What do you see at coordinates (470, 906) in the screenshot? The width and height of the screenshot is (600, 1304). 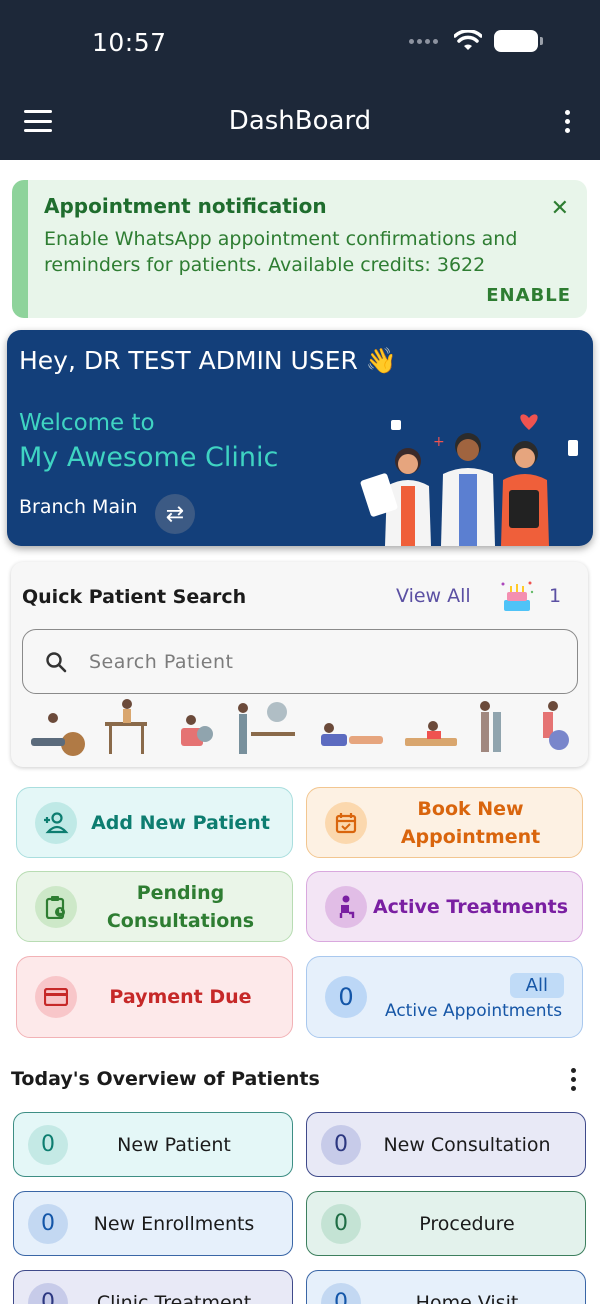 I see `active-treatments-label: Active Treatments` at bounding box center [470, 906].